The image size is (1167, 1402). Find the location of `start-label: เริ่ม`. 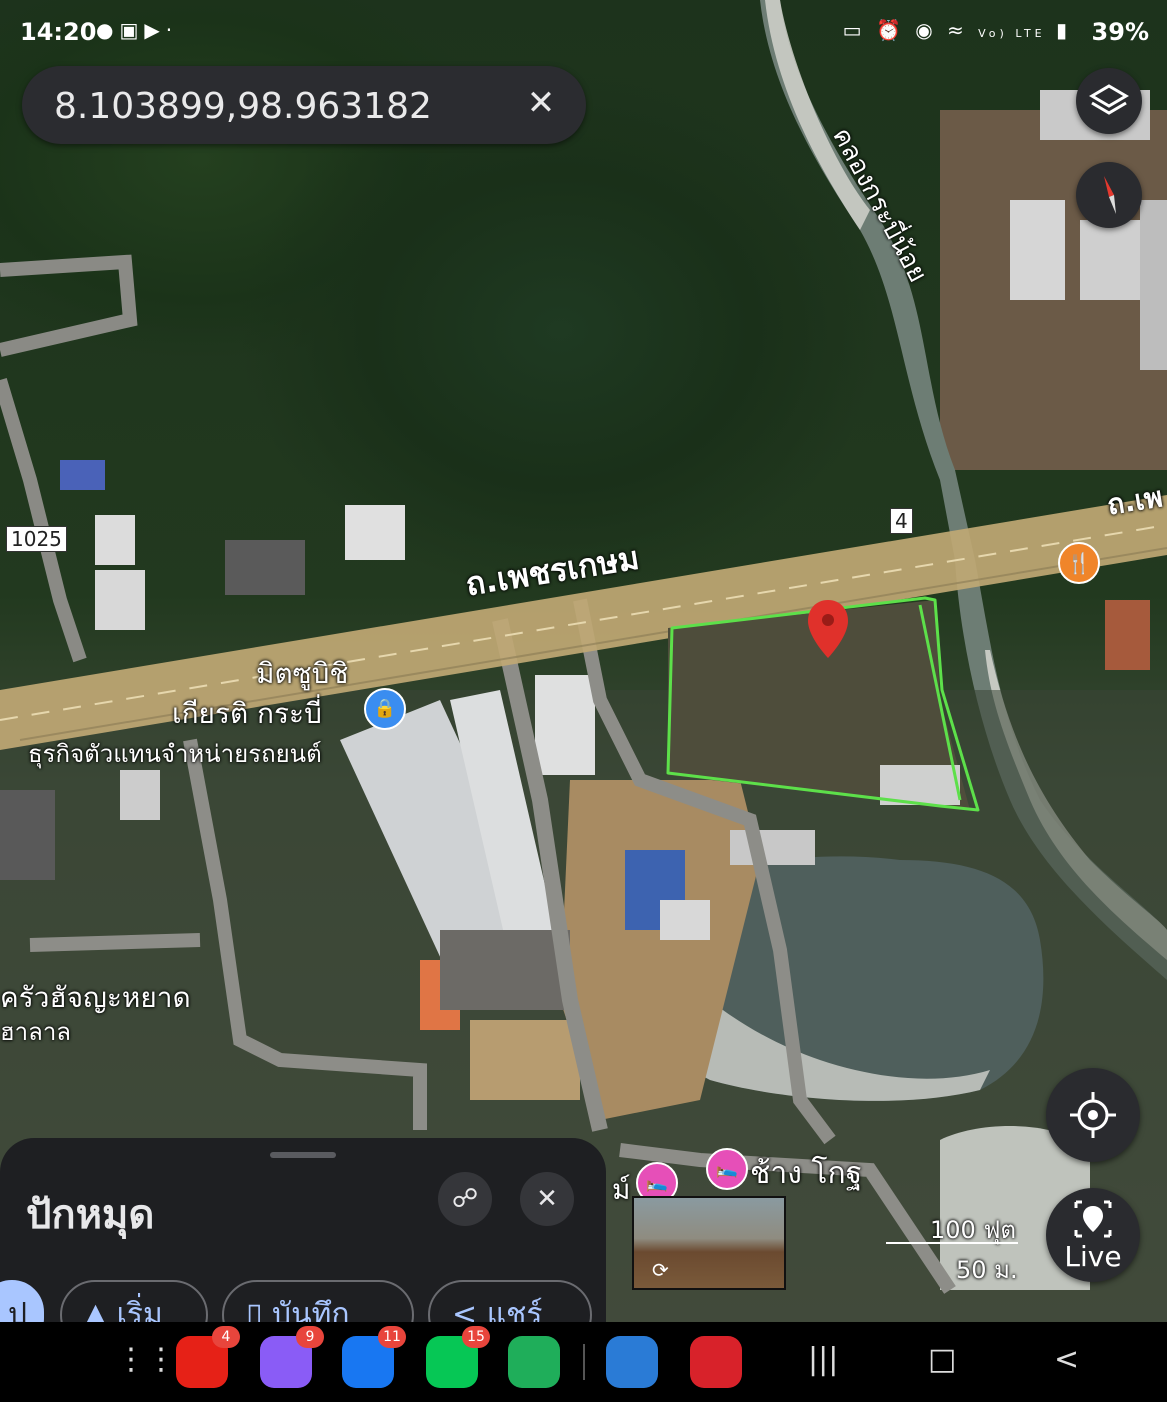

start-label: เริ่ม is located at coordinates (139, 1309).